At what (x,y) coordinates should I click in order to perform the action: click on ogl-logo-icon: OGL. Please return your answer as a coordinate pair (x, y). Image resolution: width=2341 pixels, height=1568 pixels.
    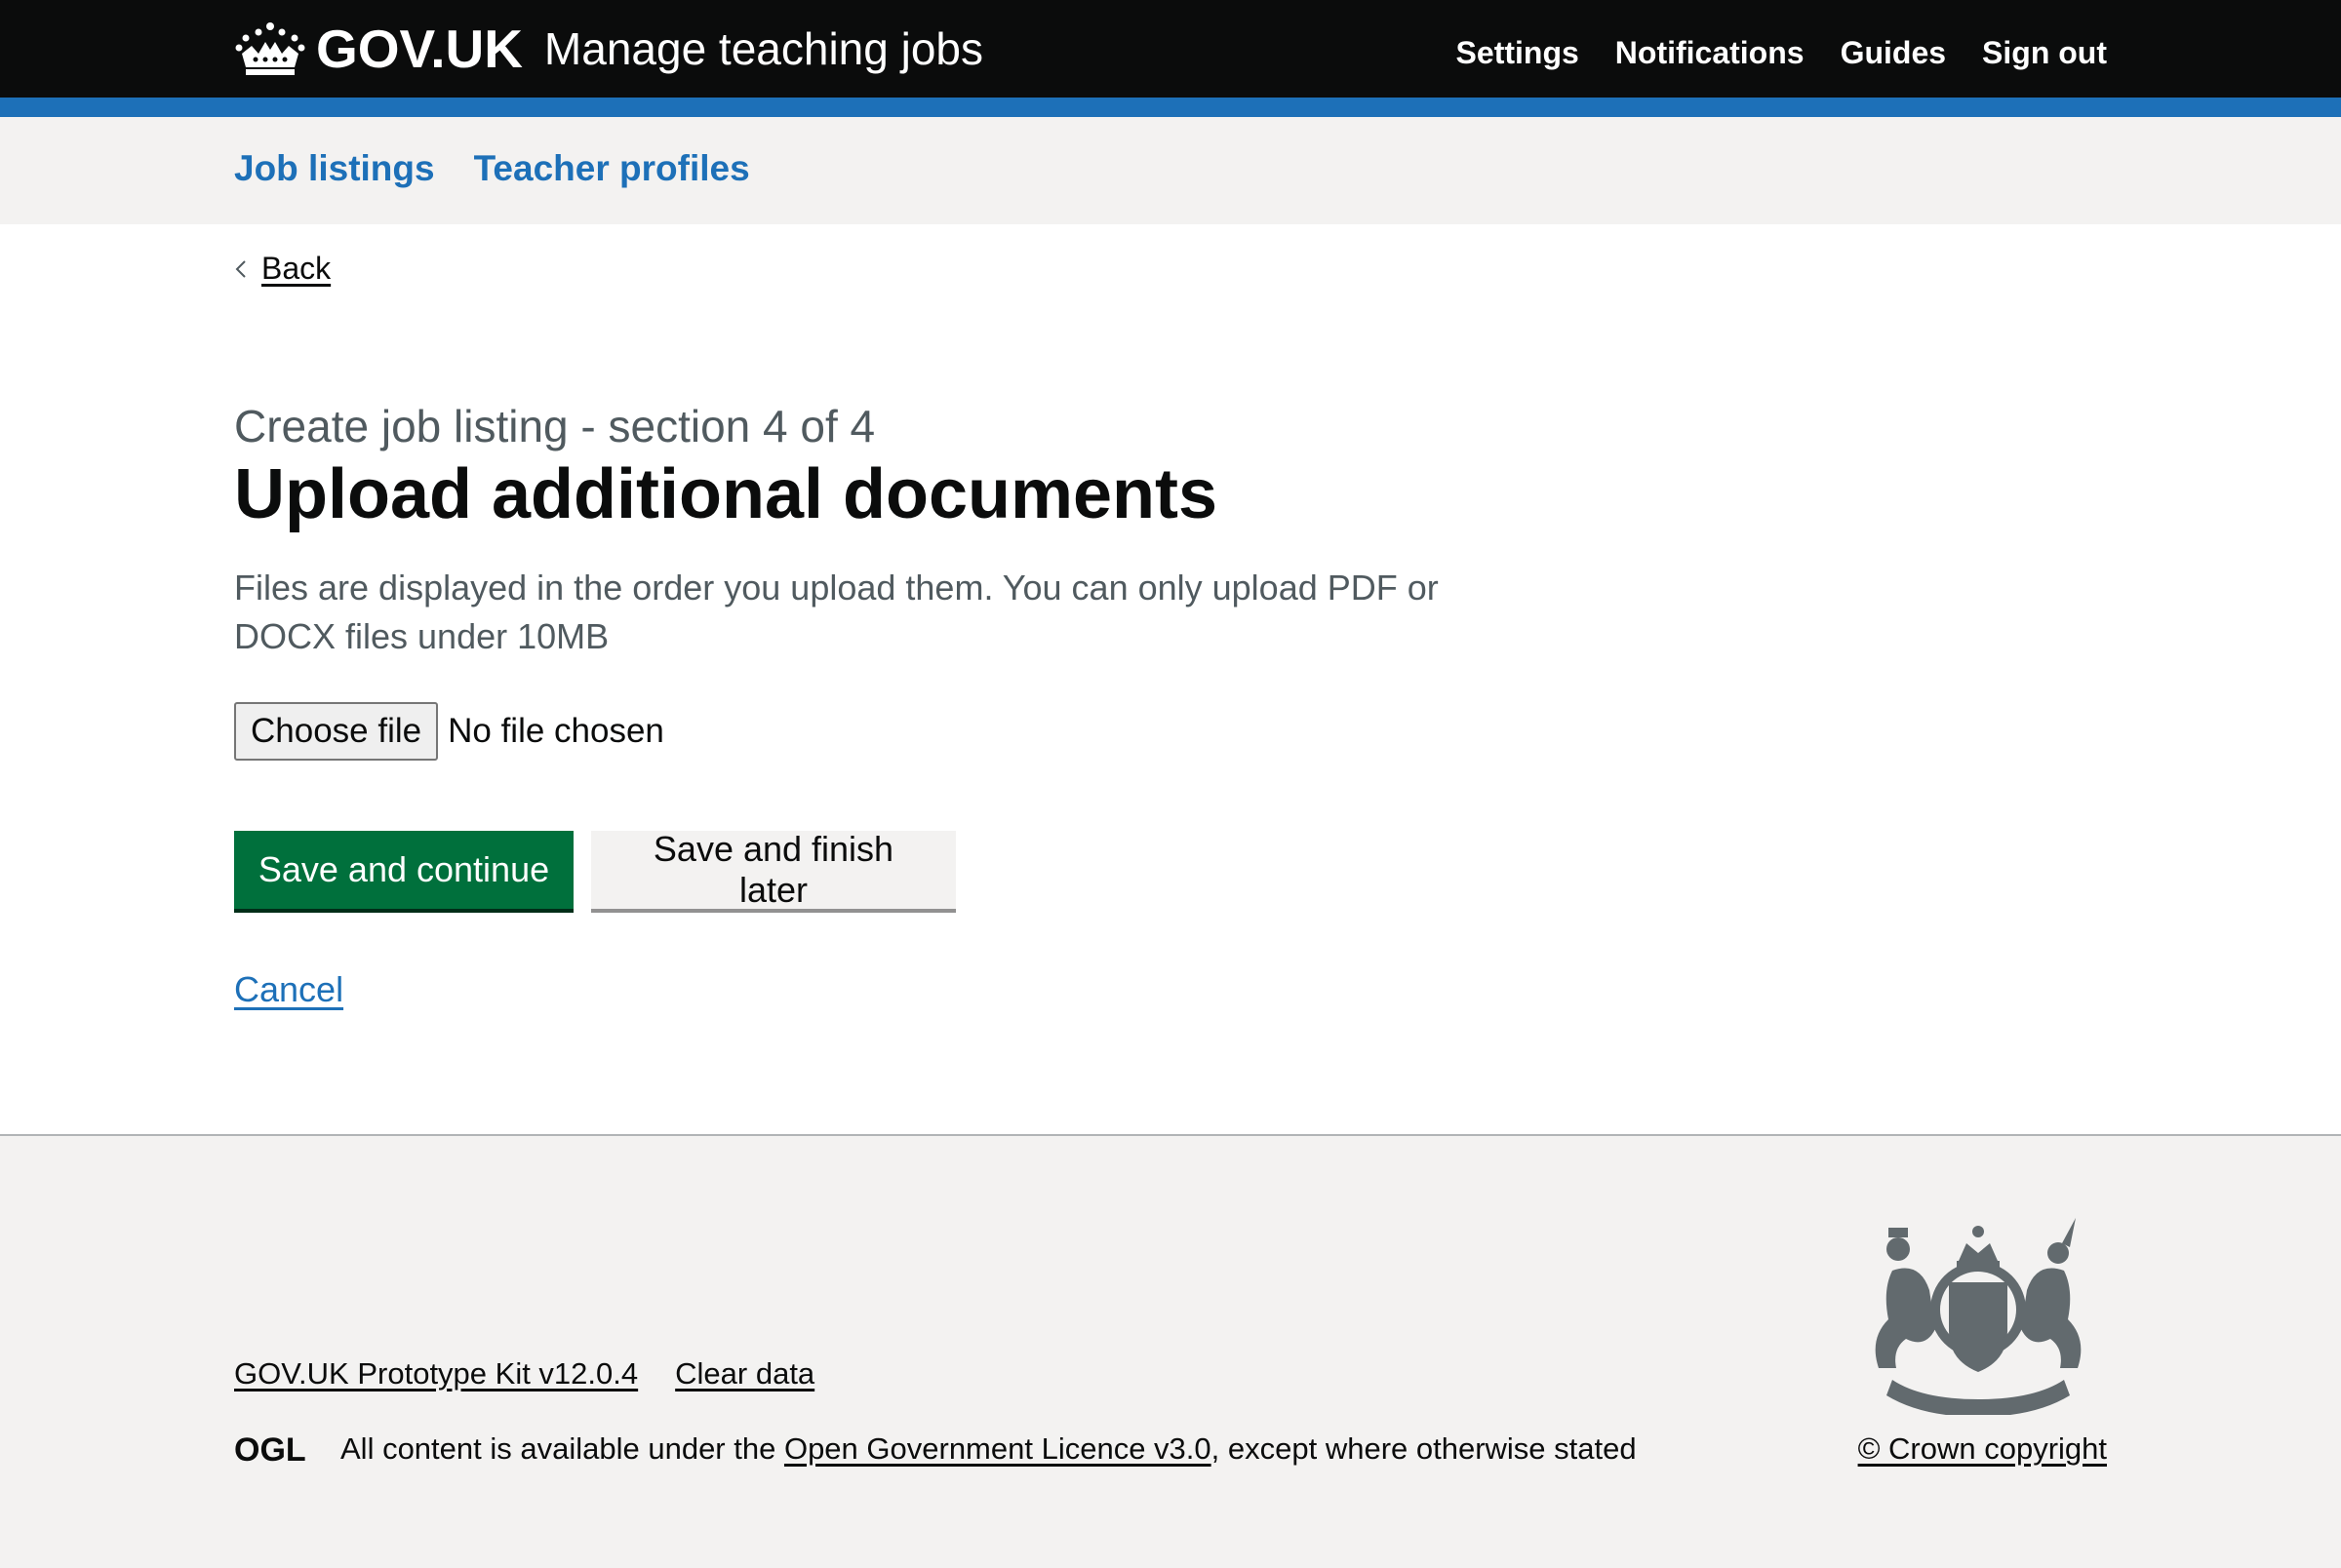
    Looking at the image, I should click on (270, 1449).